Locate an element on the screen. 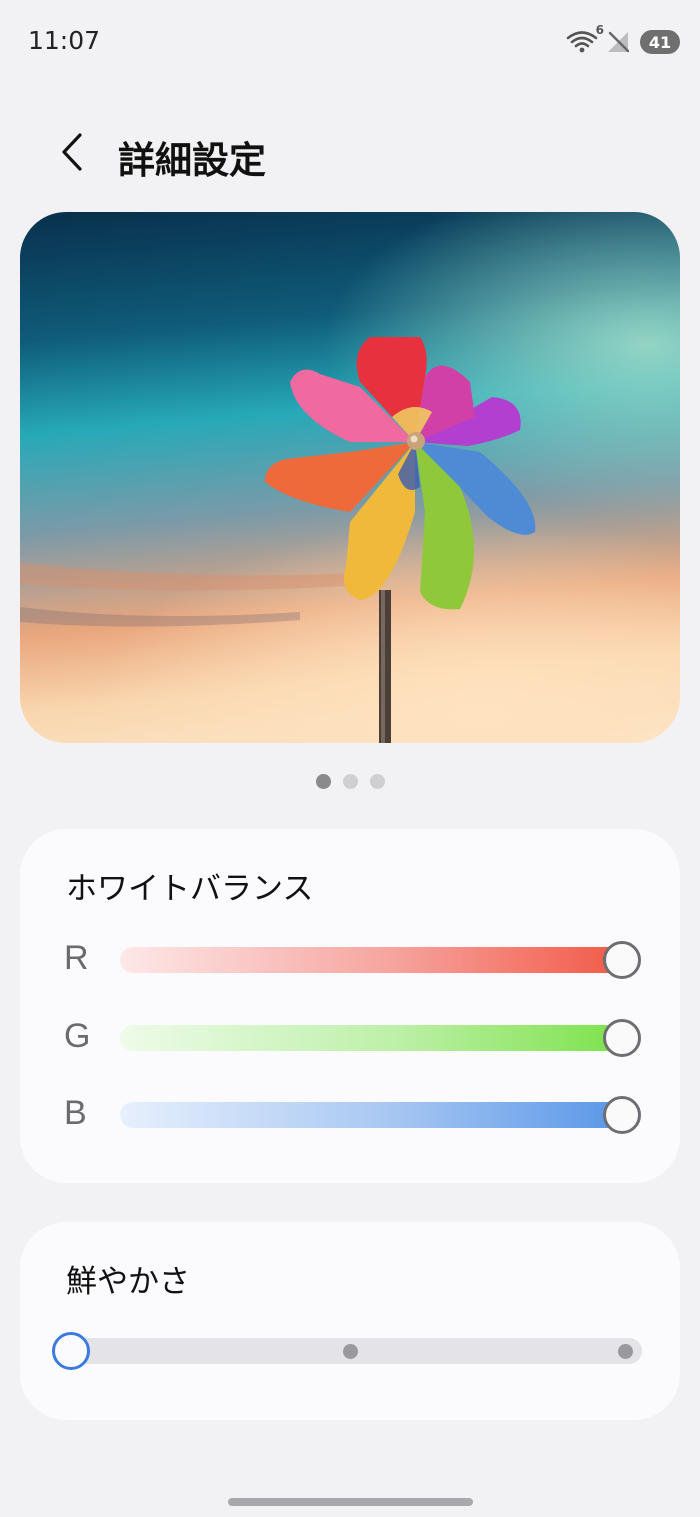 The image size is (700, 1517). slider-row-r: R is located at coordinates (350, 959).